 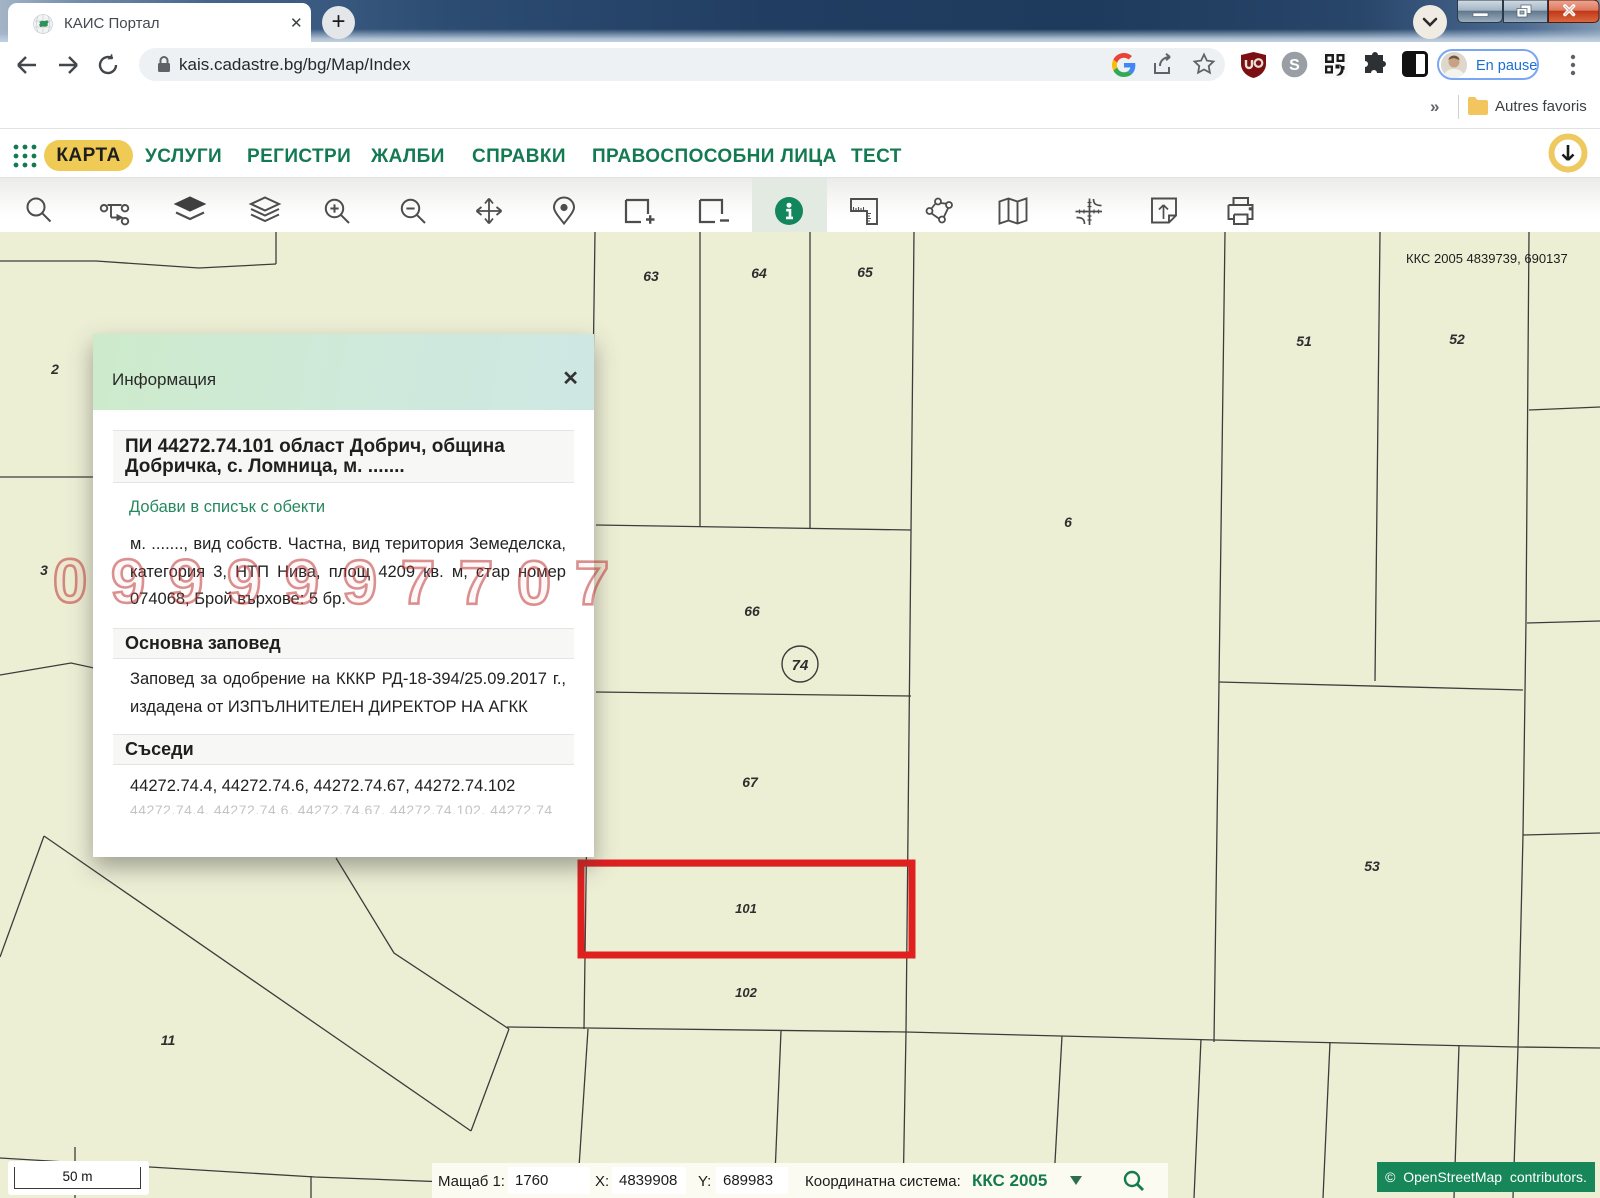 I want to click on svg-text: 6, so click(x=1068, y=522).